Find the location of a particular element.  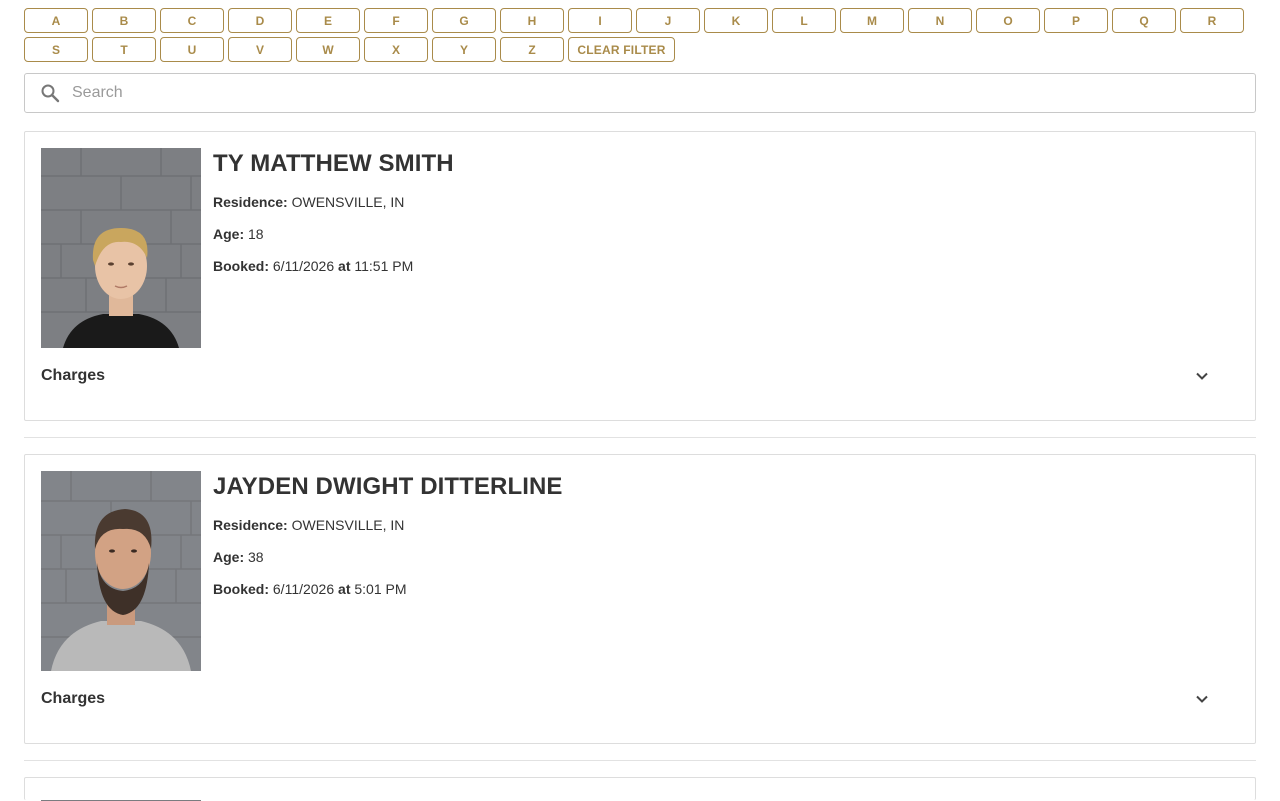

letter-filter-p: P is located at coordinates (1076, 20).